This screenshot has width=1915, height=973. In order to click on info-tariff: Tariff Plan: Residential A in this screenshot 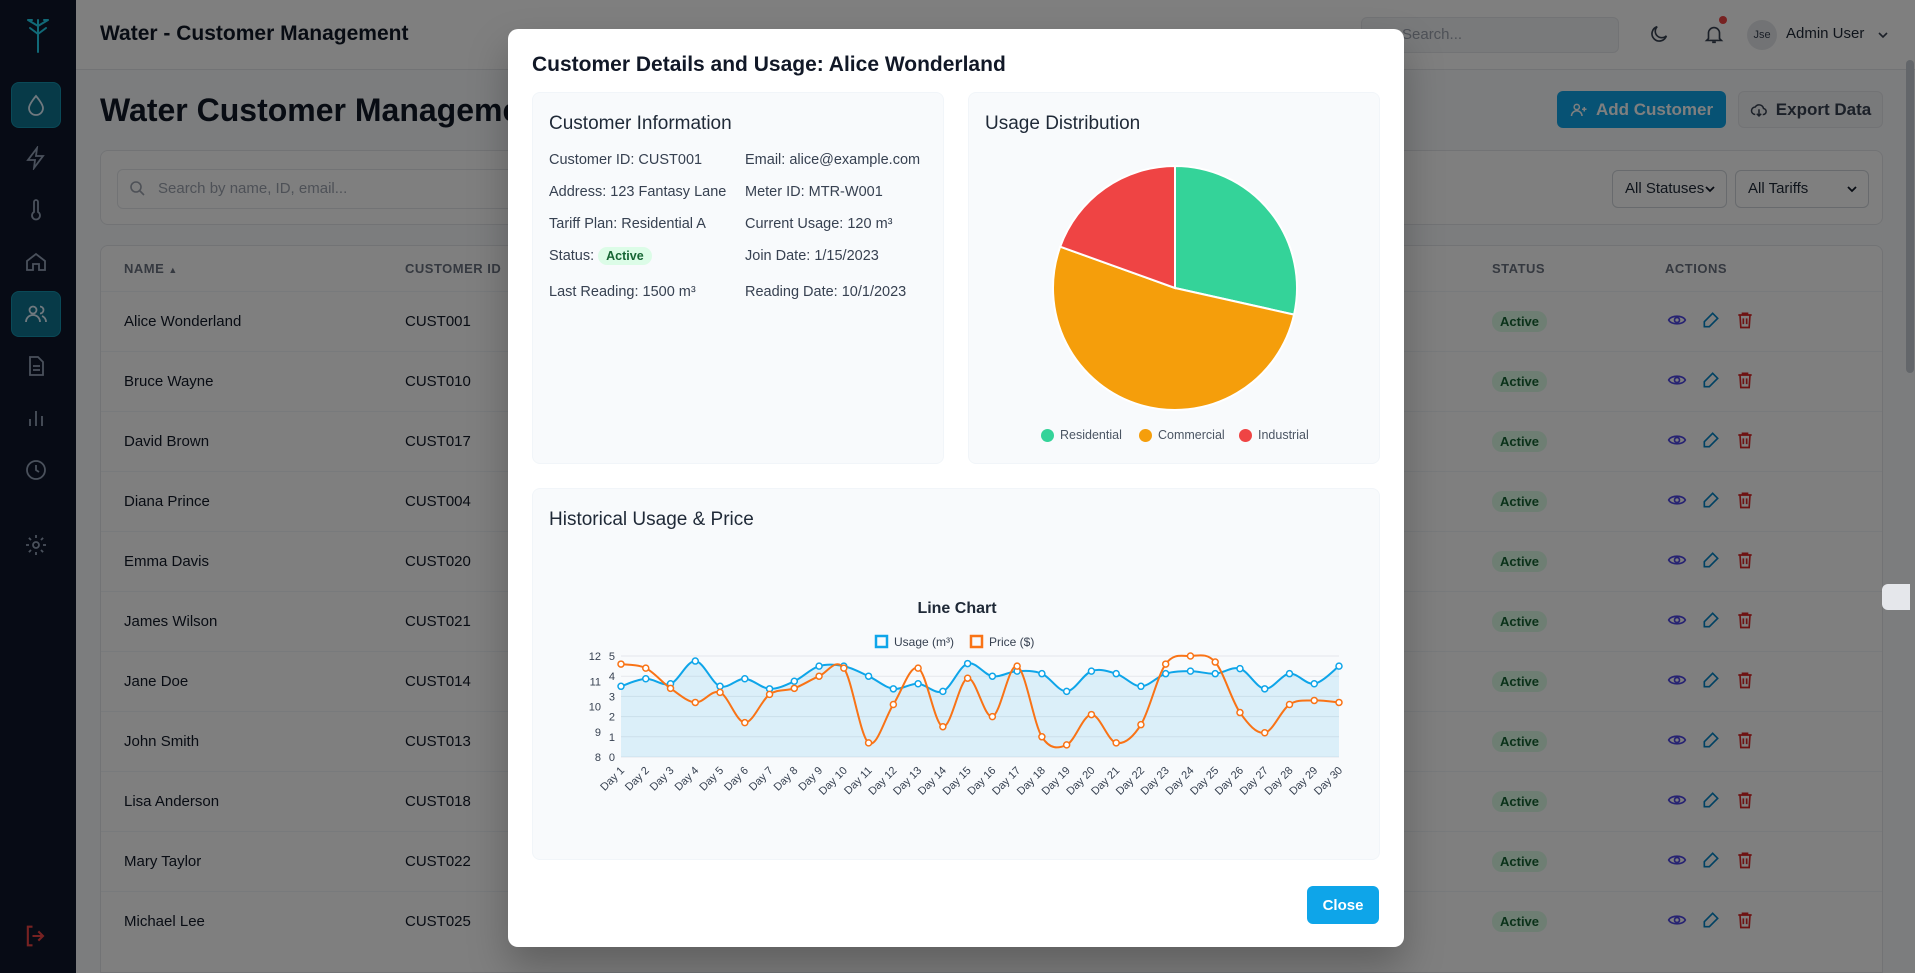, I will do `click(627, 224)`.